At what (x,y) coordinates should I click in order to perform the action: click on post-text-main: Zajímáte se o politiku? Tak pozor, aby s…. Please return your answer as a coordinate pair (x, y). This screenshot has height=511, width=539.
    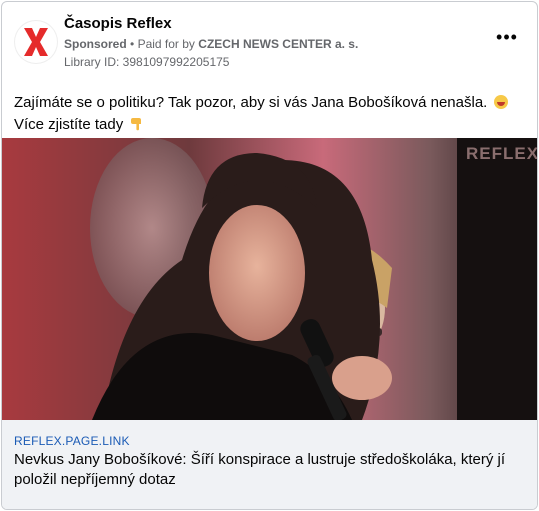
    Looking at the image, I should click on (251, 102).